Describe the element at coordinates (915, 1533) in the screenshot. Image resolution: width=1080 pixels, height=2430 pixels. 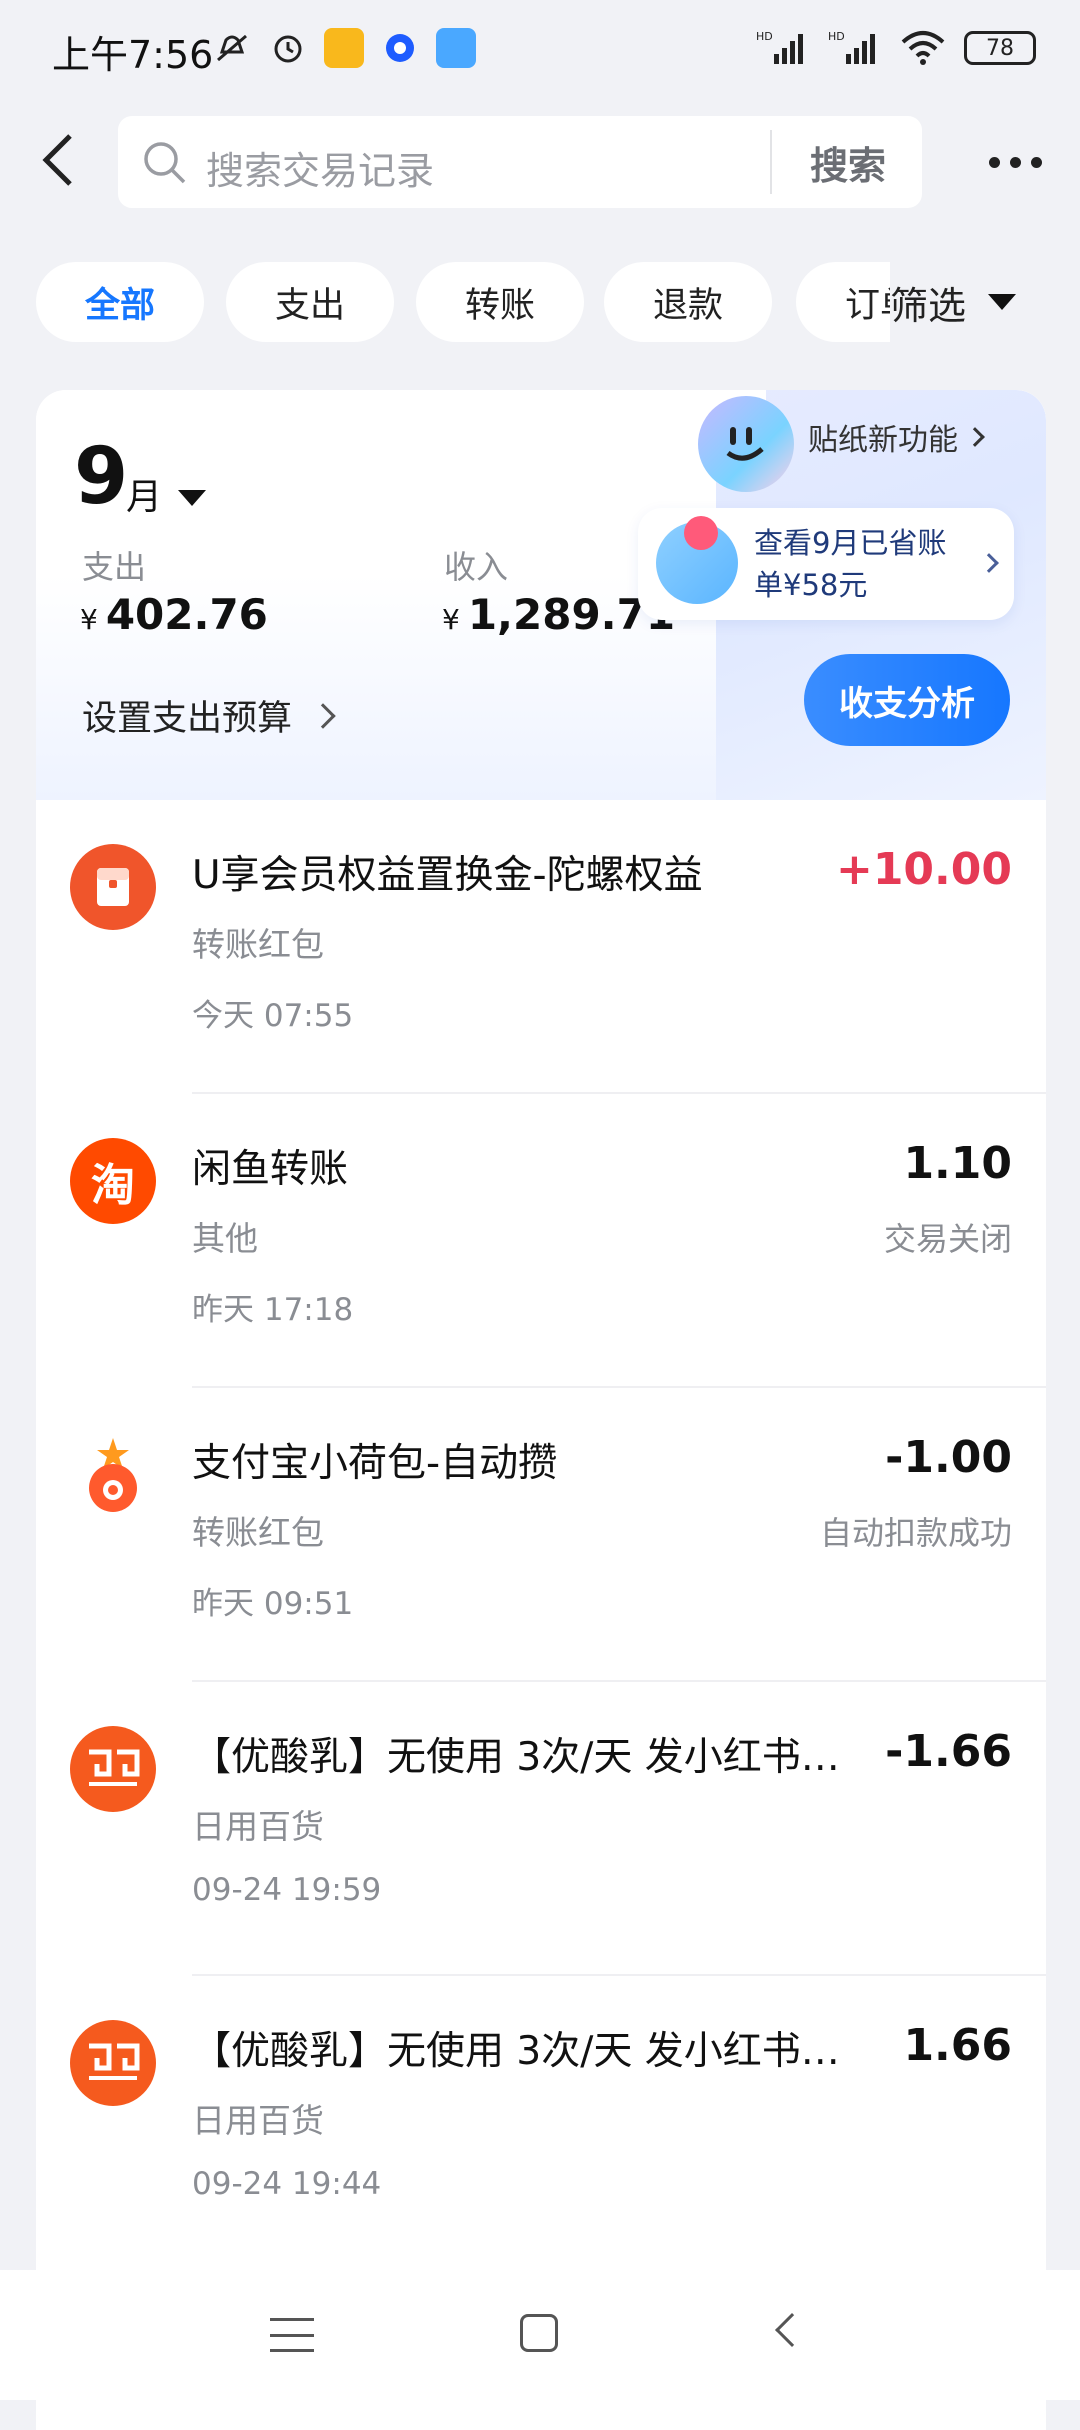
I see `transaction-status: 自动扣款成功` at that location.